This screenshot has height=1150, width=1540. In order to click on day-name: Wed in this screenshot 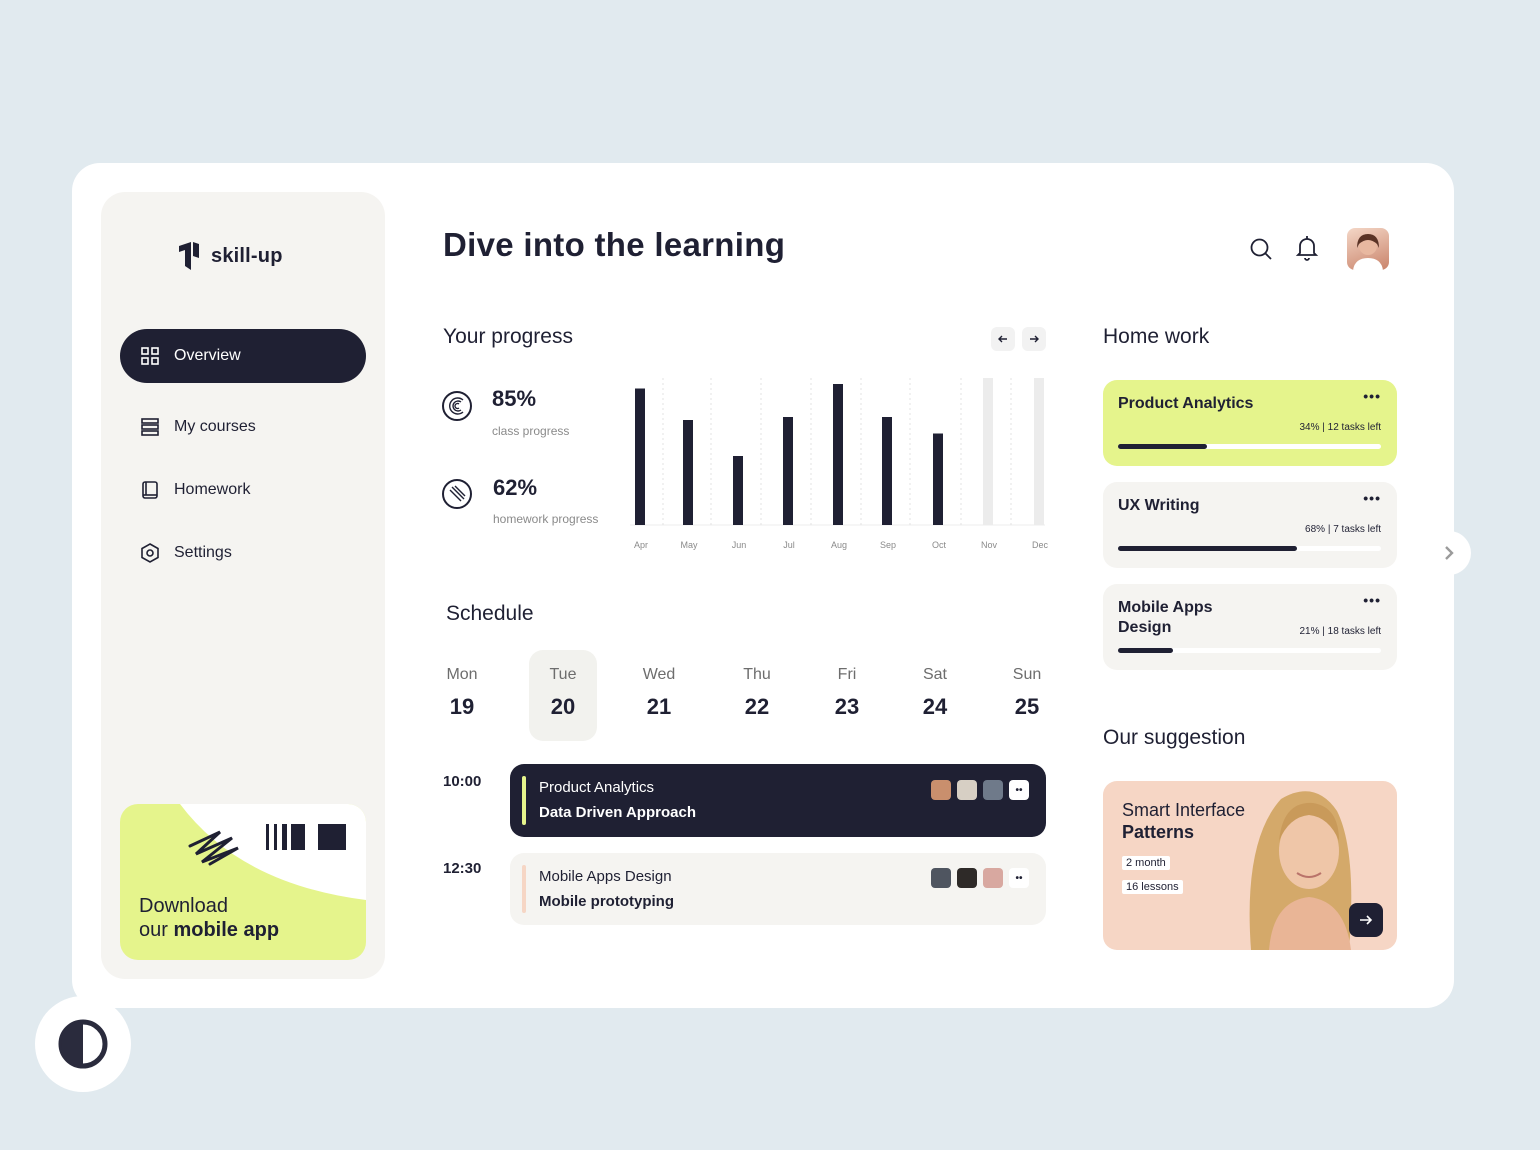, I will do `click(659, 674)`.